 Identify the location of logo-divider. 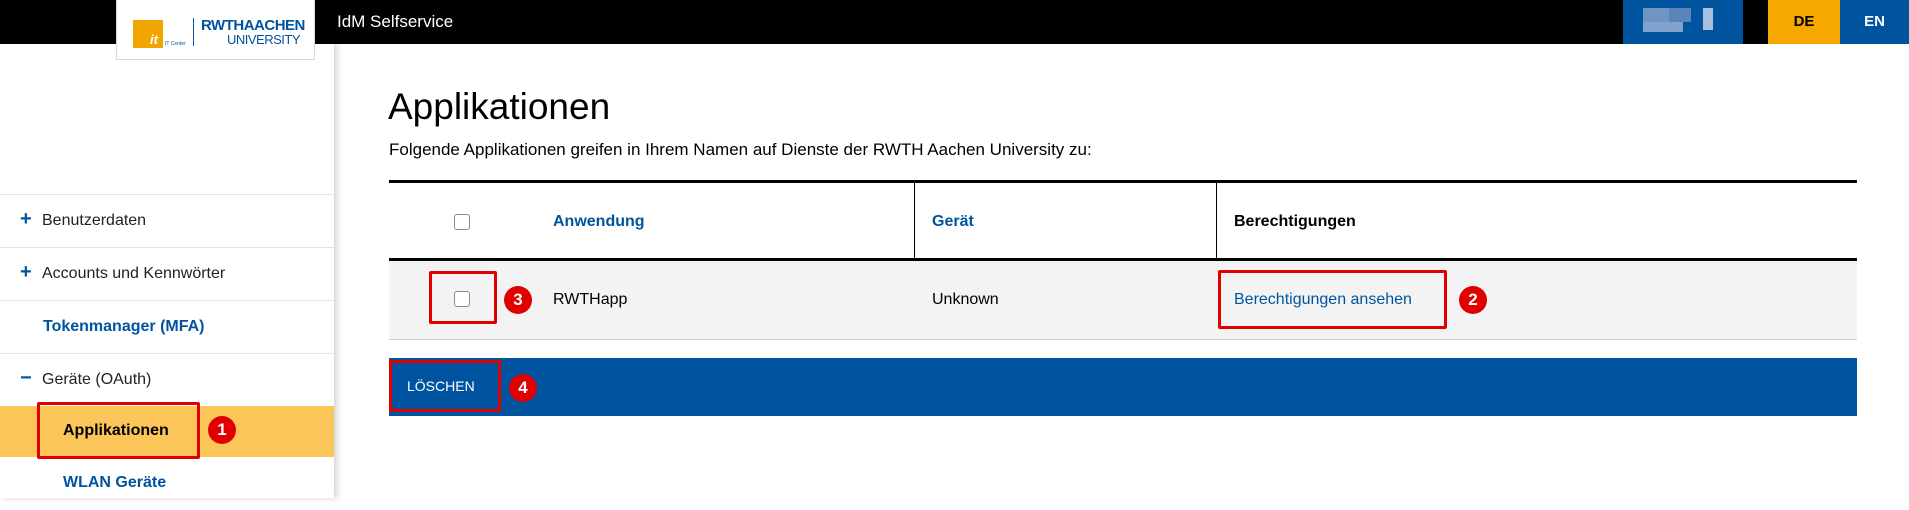
(193, 32).